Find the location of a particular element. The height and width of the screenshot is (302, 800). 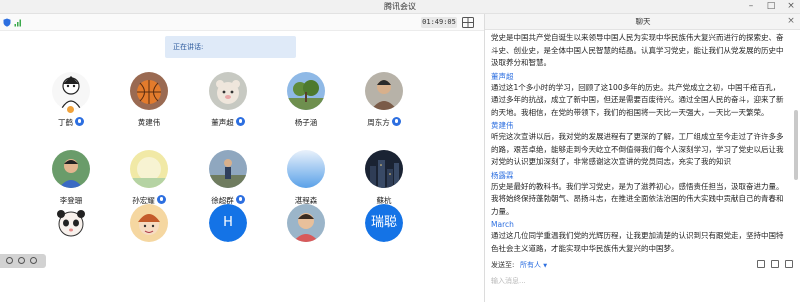

participant-tile: 蘇杭 is located at coordinates (384, 181).